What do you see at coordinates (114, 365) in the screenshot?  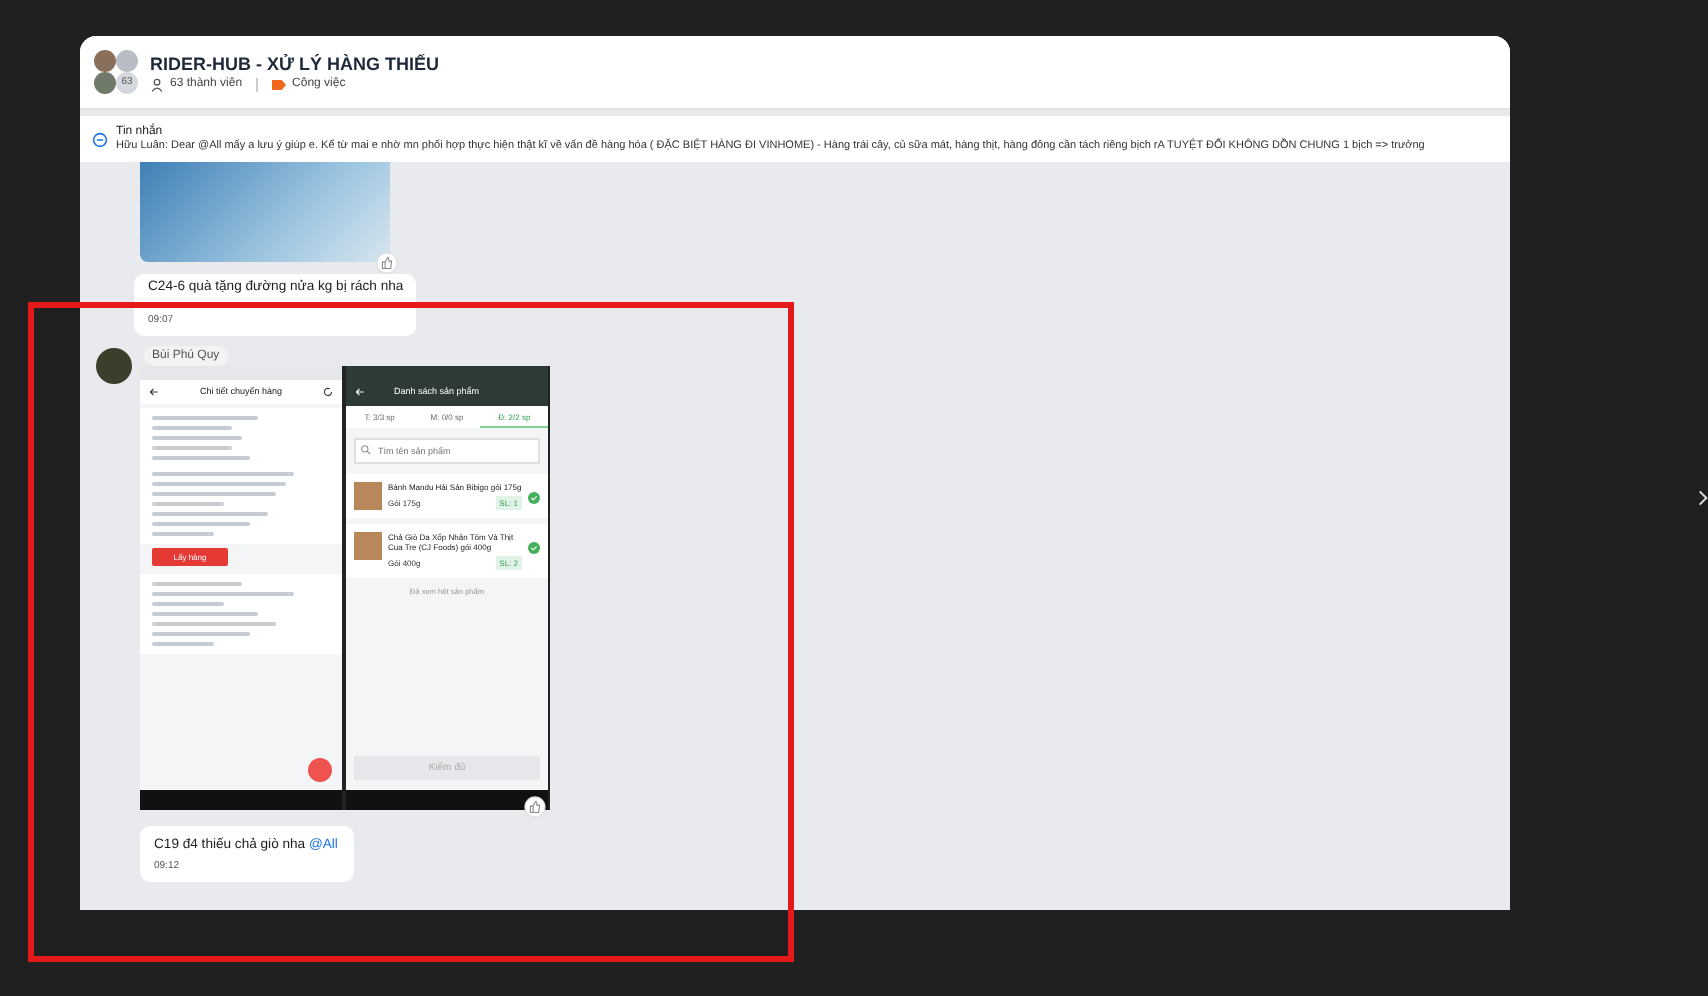 I see `user-avatar` at bounding box center [114, 365].